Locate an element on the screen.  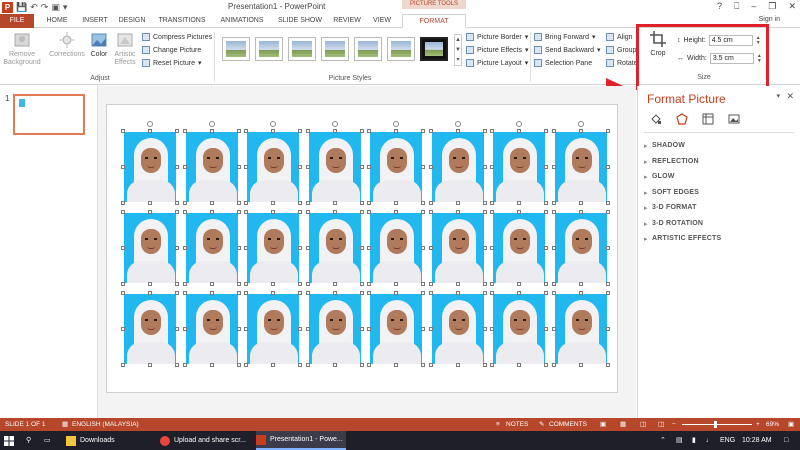
taskbar-downloads: Downloads is located at coordinates (111, 440).